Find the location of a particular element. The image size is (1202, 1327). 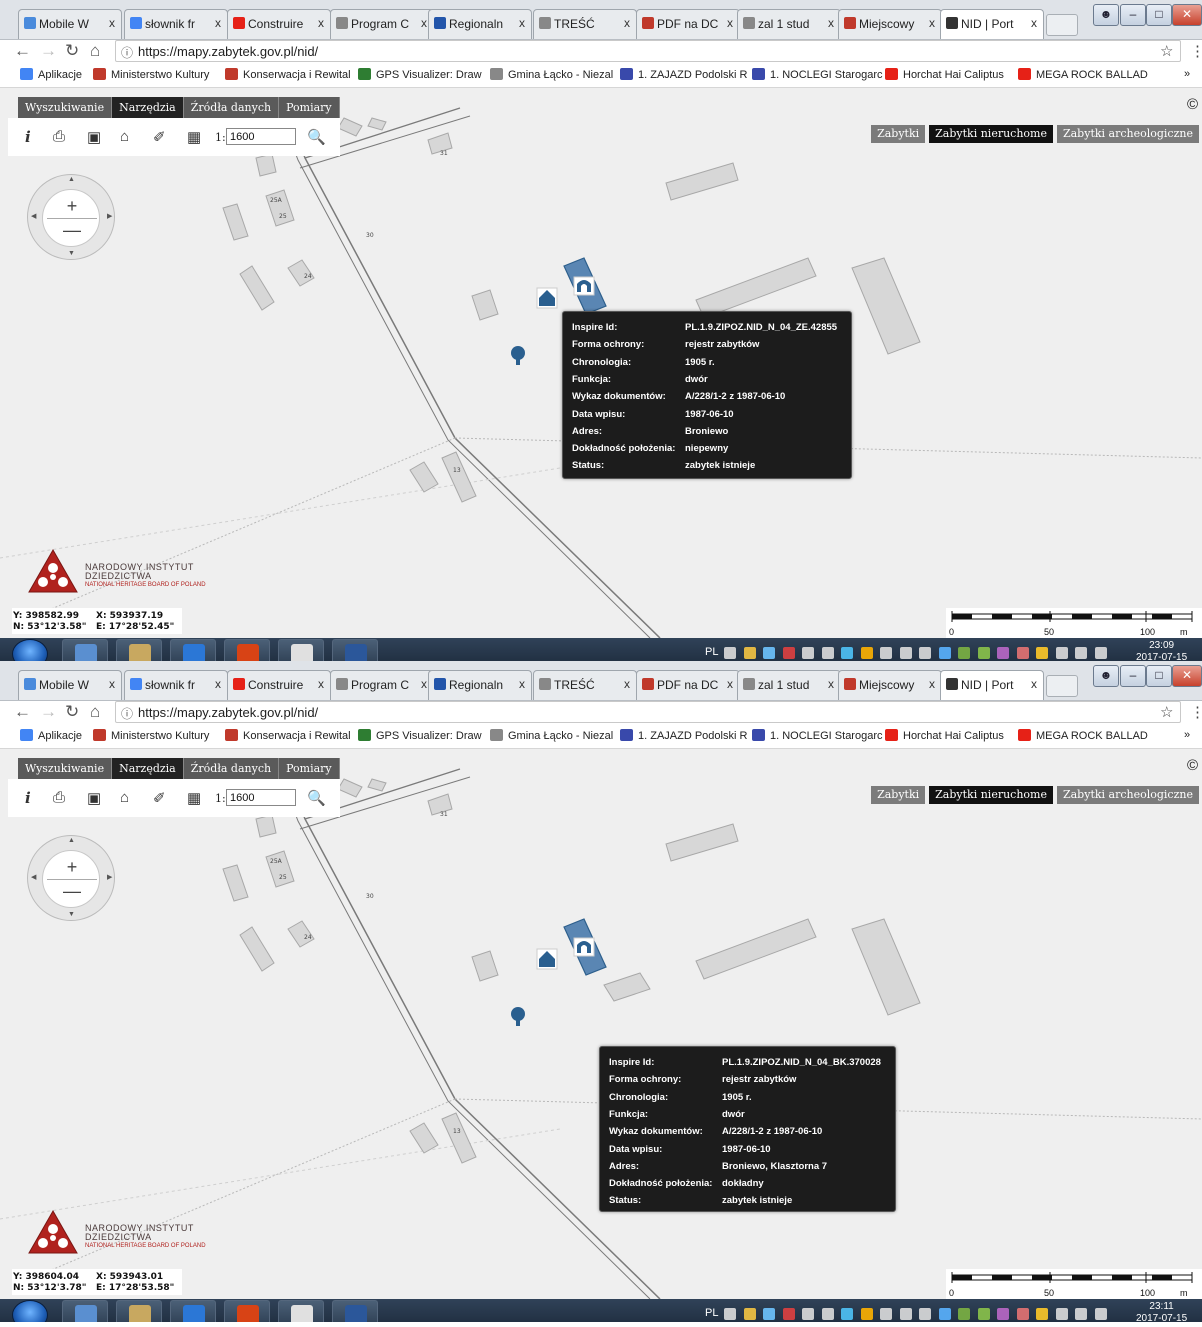

bookmark-item: Konserwacja i Rewital is located at coordinates (288, 74).